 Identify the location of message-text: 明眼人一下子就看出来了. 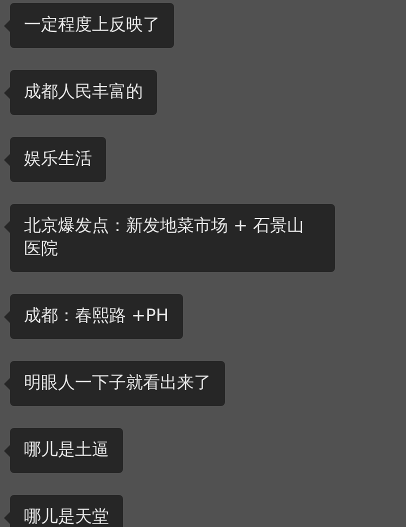
(117, 383).